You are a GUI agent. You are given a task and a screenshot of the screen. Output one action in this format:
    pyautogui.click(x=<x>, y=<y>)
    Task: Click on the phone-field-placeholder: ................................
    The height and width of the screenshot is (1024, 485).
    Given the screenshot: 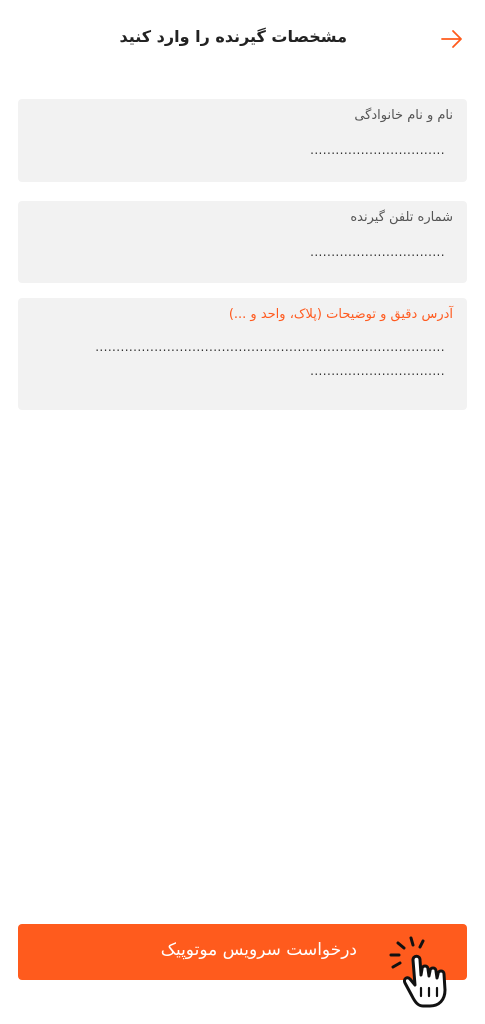 What is the action you would take?
    pyautogui.click(x=377, y=252)
    